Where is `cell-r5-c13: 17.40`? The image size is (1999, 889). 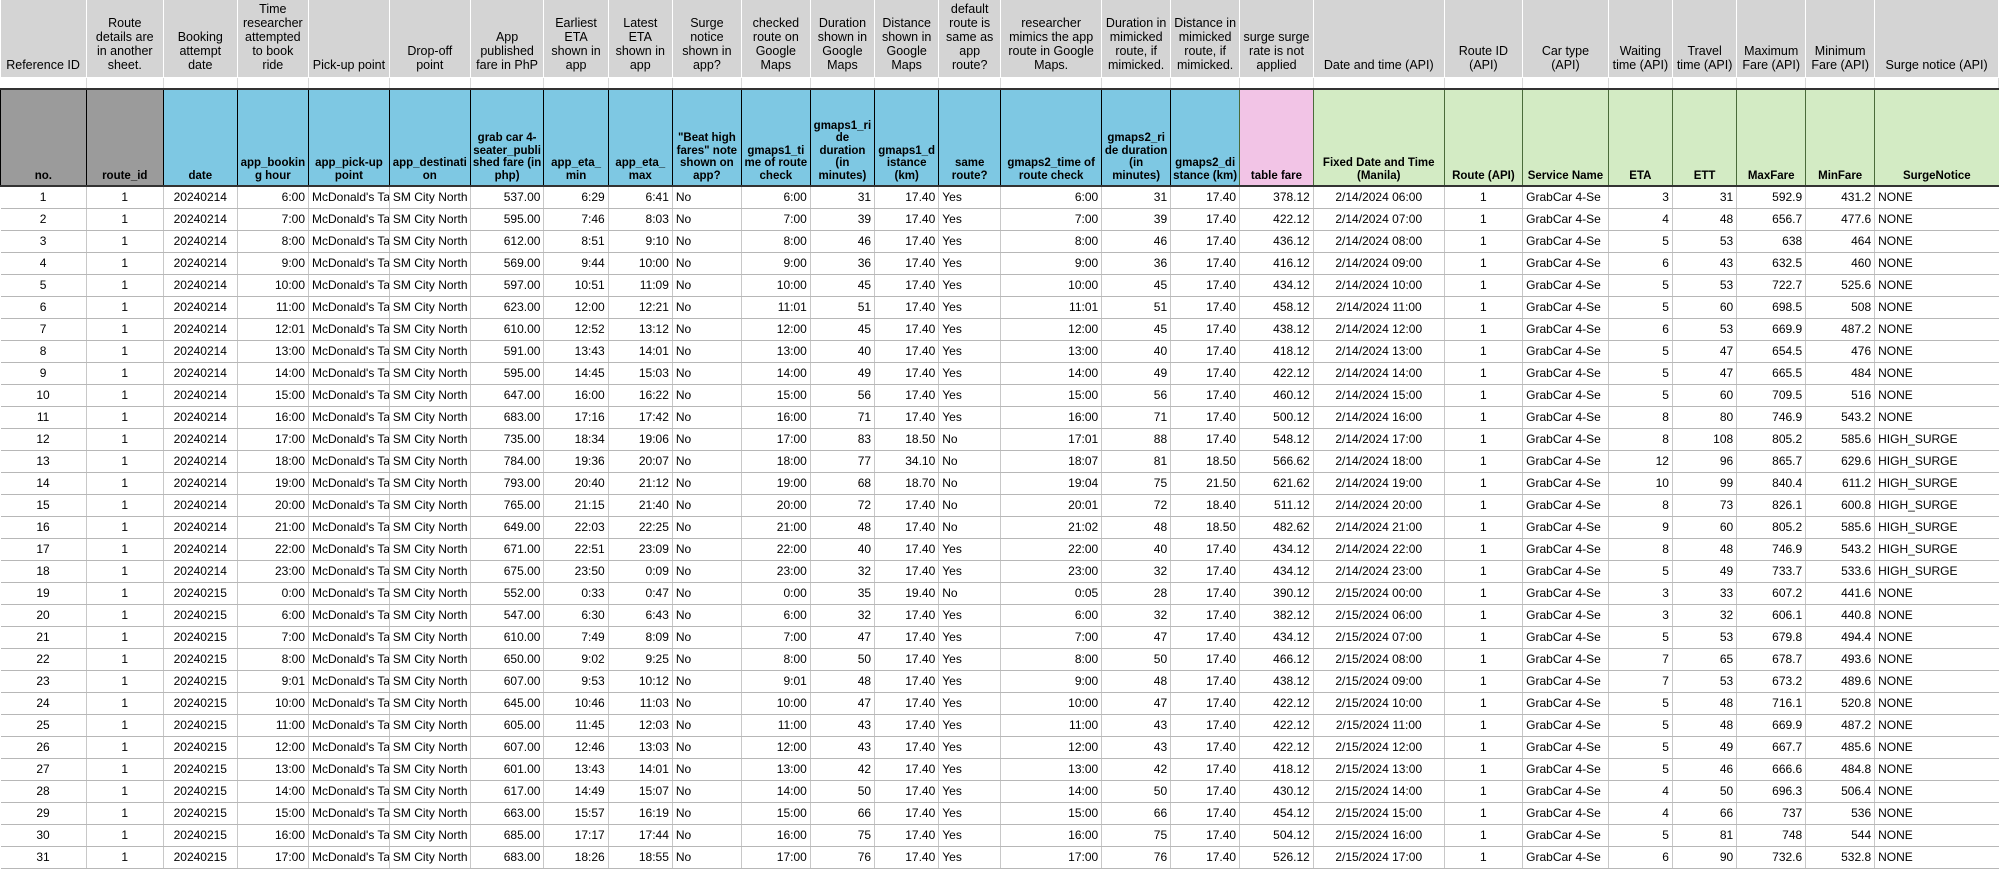
cell-r5-c13: 17.40 is located at coordinates (906, 285).